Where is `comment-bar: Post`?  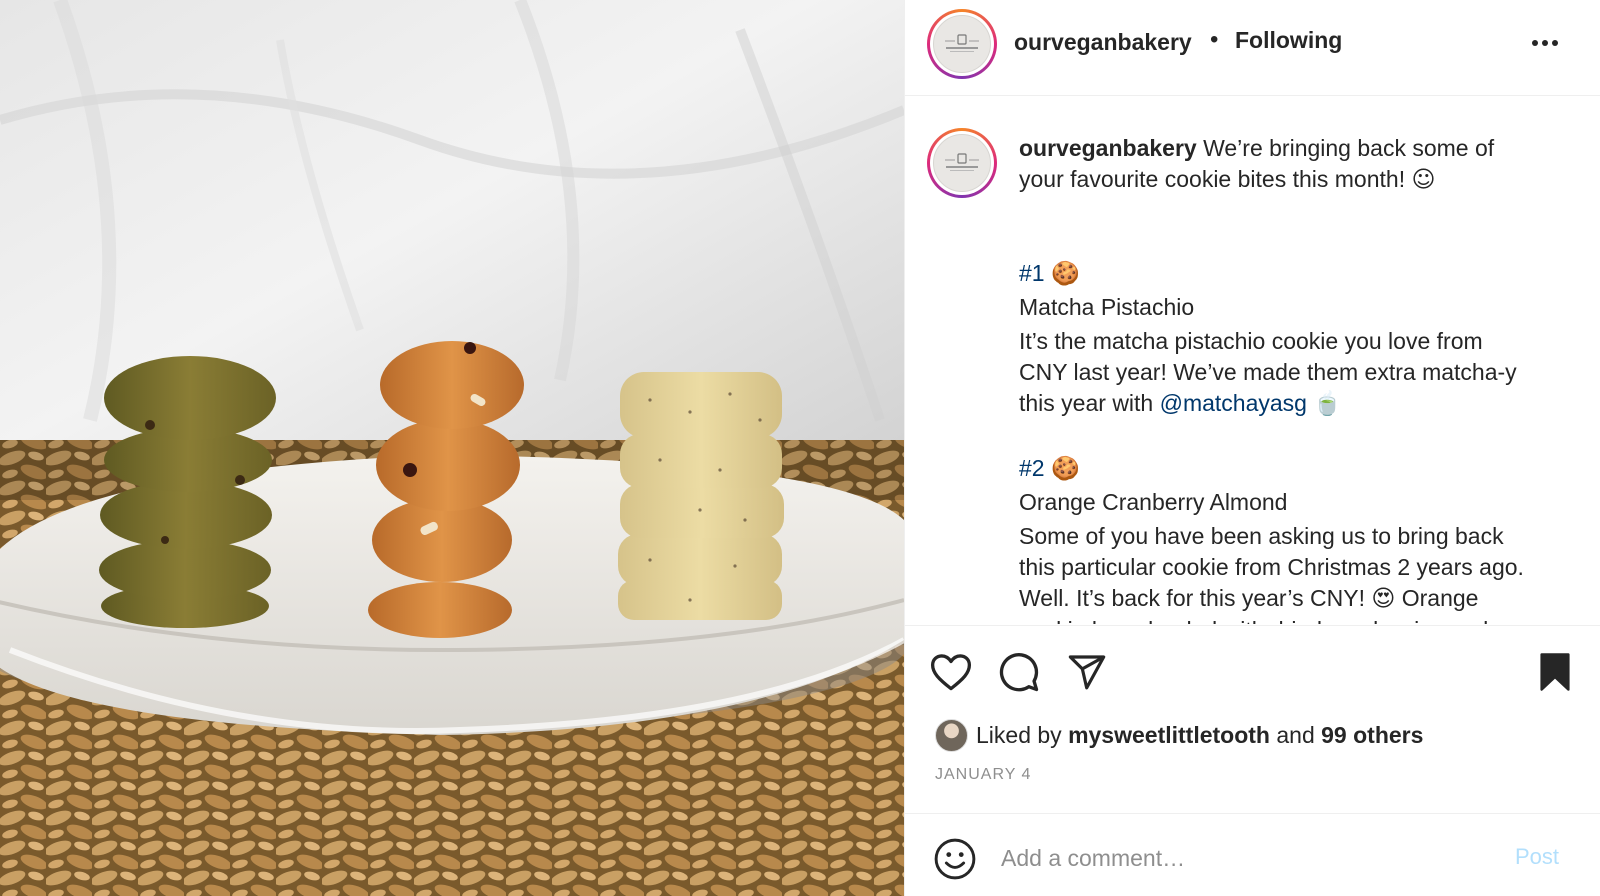
comment-bar: Post is located at coordinates (1252, 854).